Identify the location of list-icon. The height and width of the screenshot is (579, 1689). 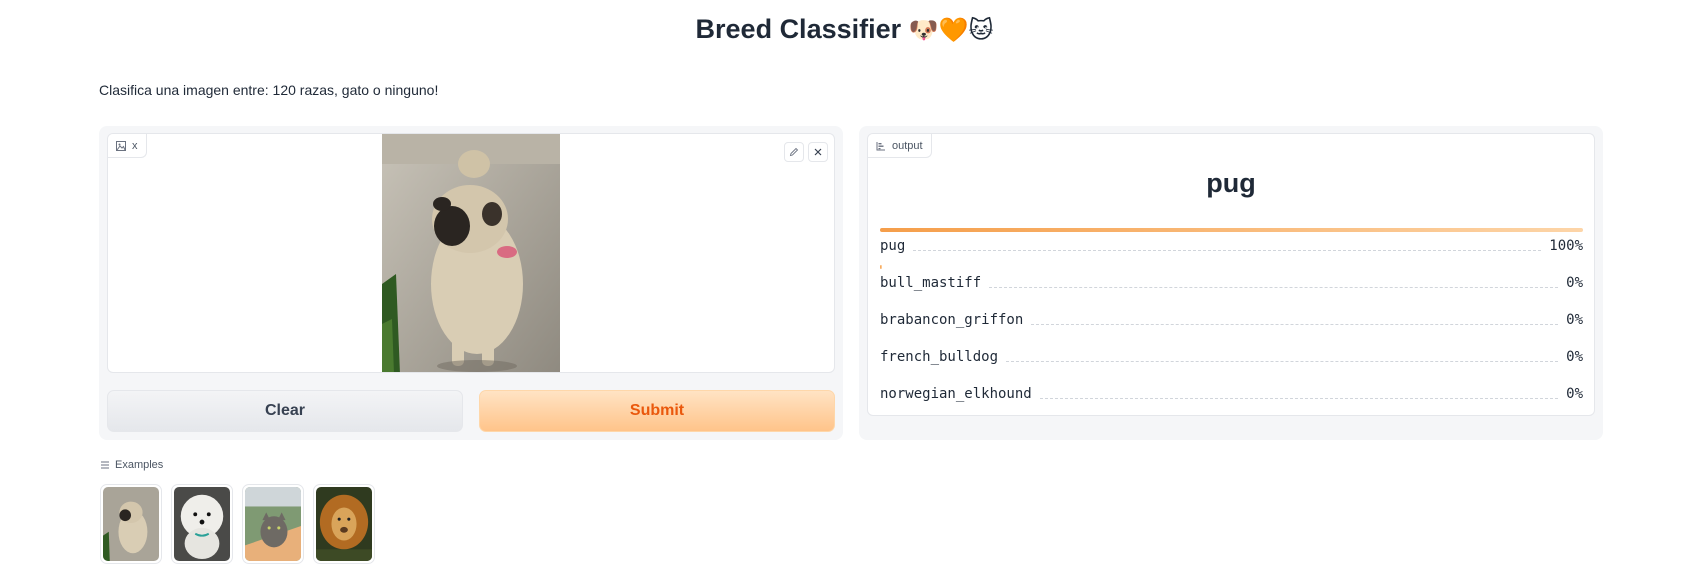
(105, 465).